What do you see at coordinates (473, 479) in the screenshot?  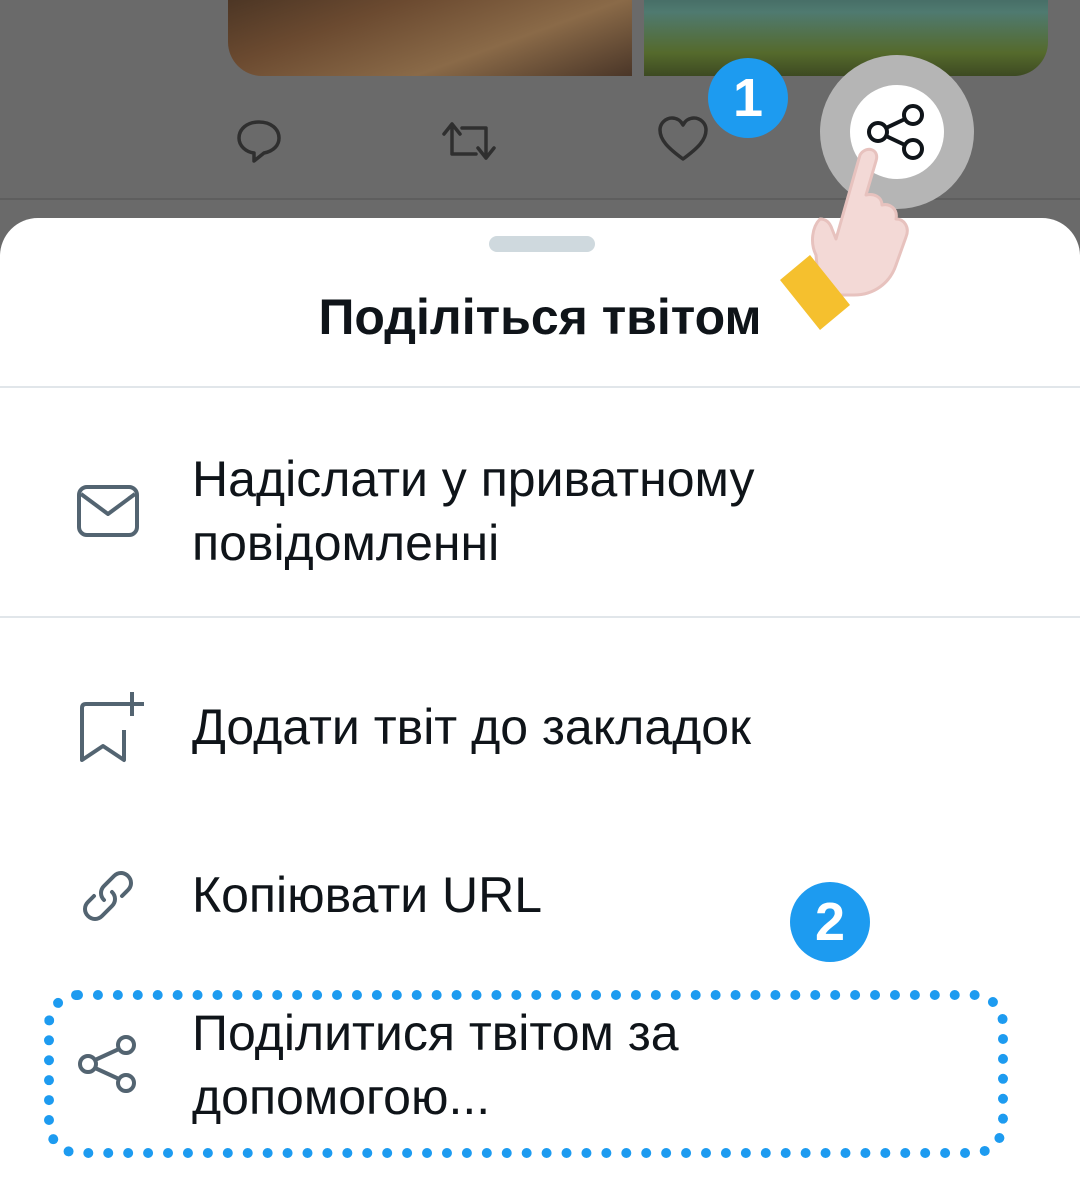 I see `menu-label-line1: Надіслати у приватному` at bounding box center [473, 479].